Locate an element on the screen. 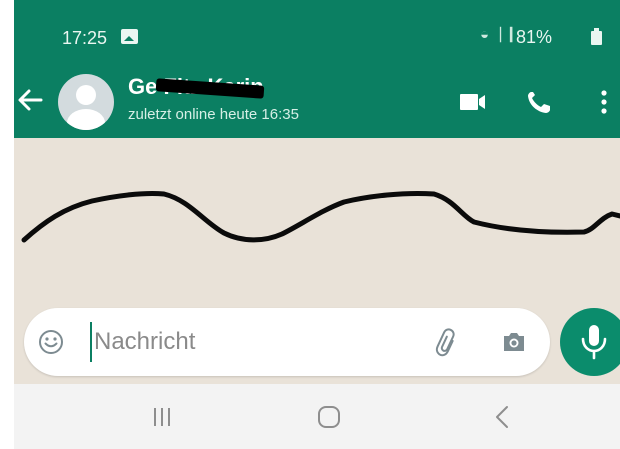 The image size is (620, 449). recents-button is located at coordinates (162, 417).